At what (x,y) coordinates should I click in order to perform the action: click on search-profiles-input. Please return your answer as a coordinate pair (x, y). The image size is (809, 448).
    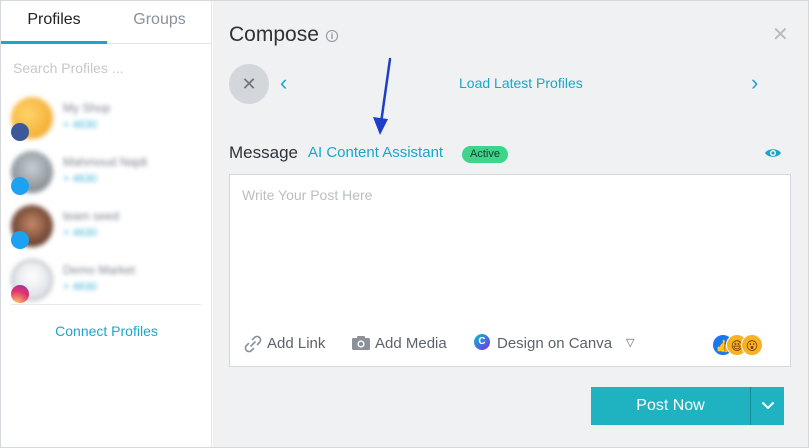
    Looking at the image, I should click on (103, 68).